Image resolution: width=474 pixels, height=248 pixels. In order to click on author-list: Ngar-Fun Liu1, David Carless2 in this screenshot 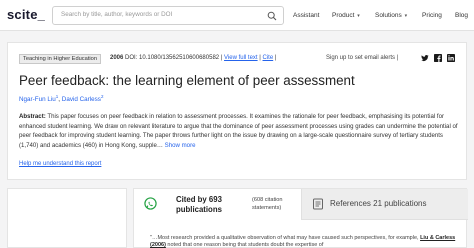, I will do `click(61, 98)`.